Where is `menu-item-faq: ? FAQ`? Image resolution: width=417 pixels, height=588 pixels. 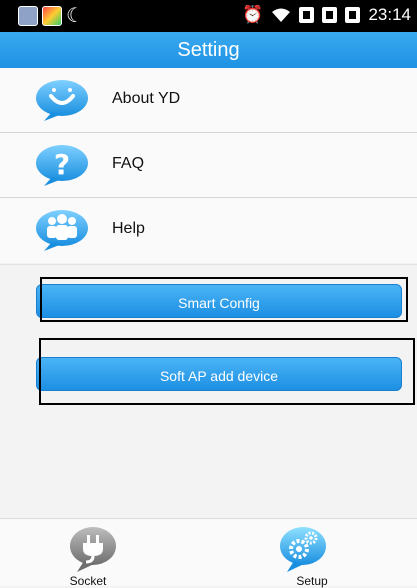 menu-item-faq: ? FAQ is located at coordinates (208, 165).